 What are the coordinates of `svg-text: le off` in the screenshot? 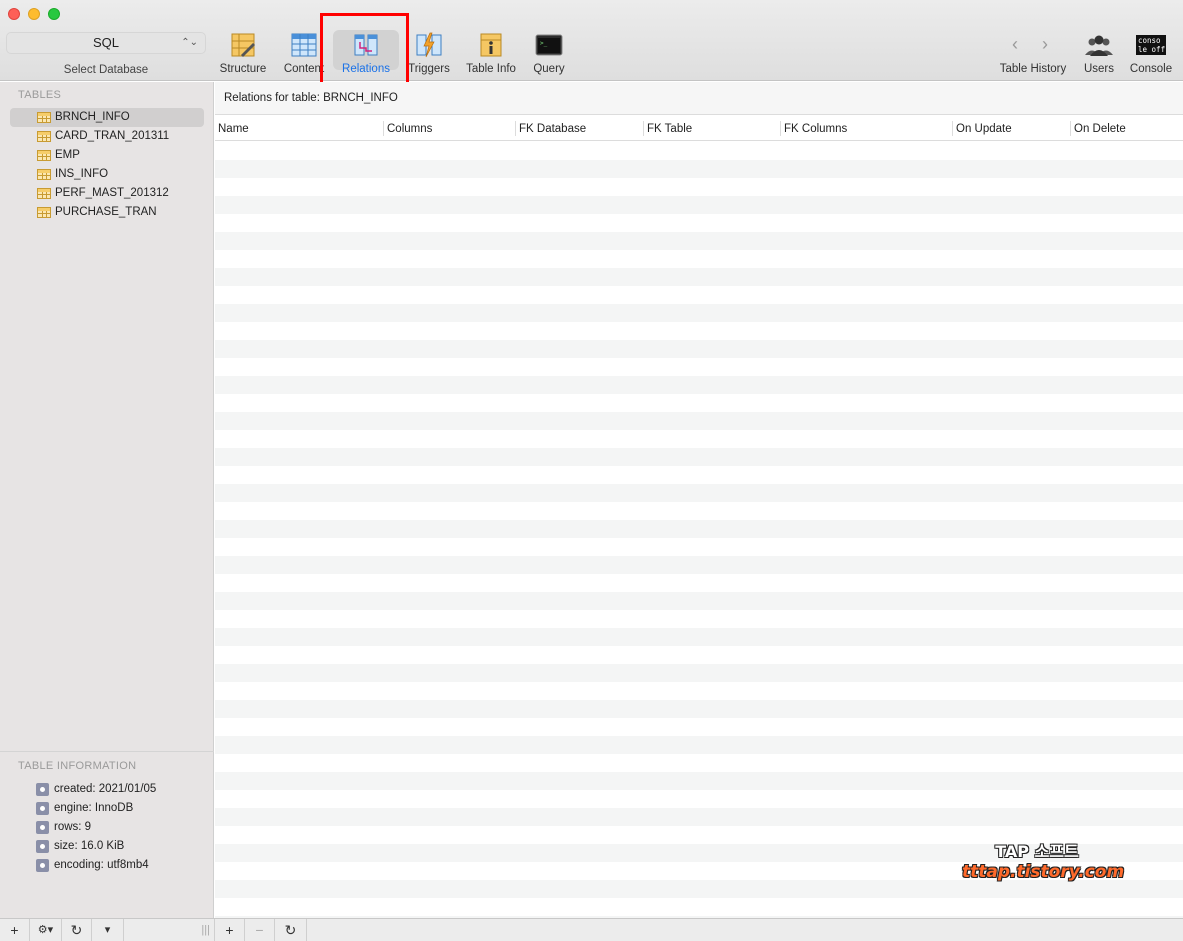 It's located at (1151, 49).